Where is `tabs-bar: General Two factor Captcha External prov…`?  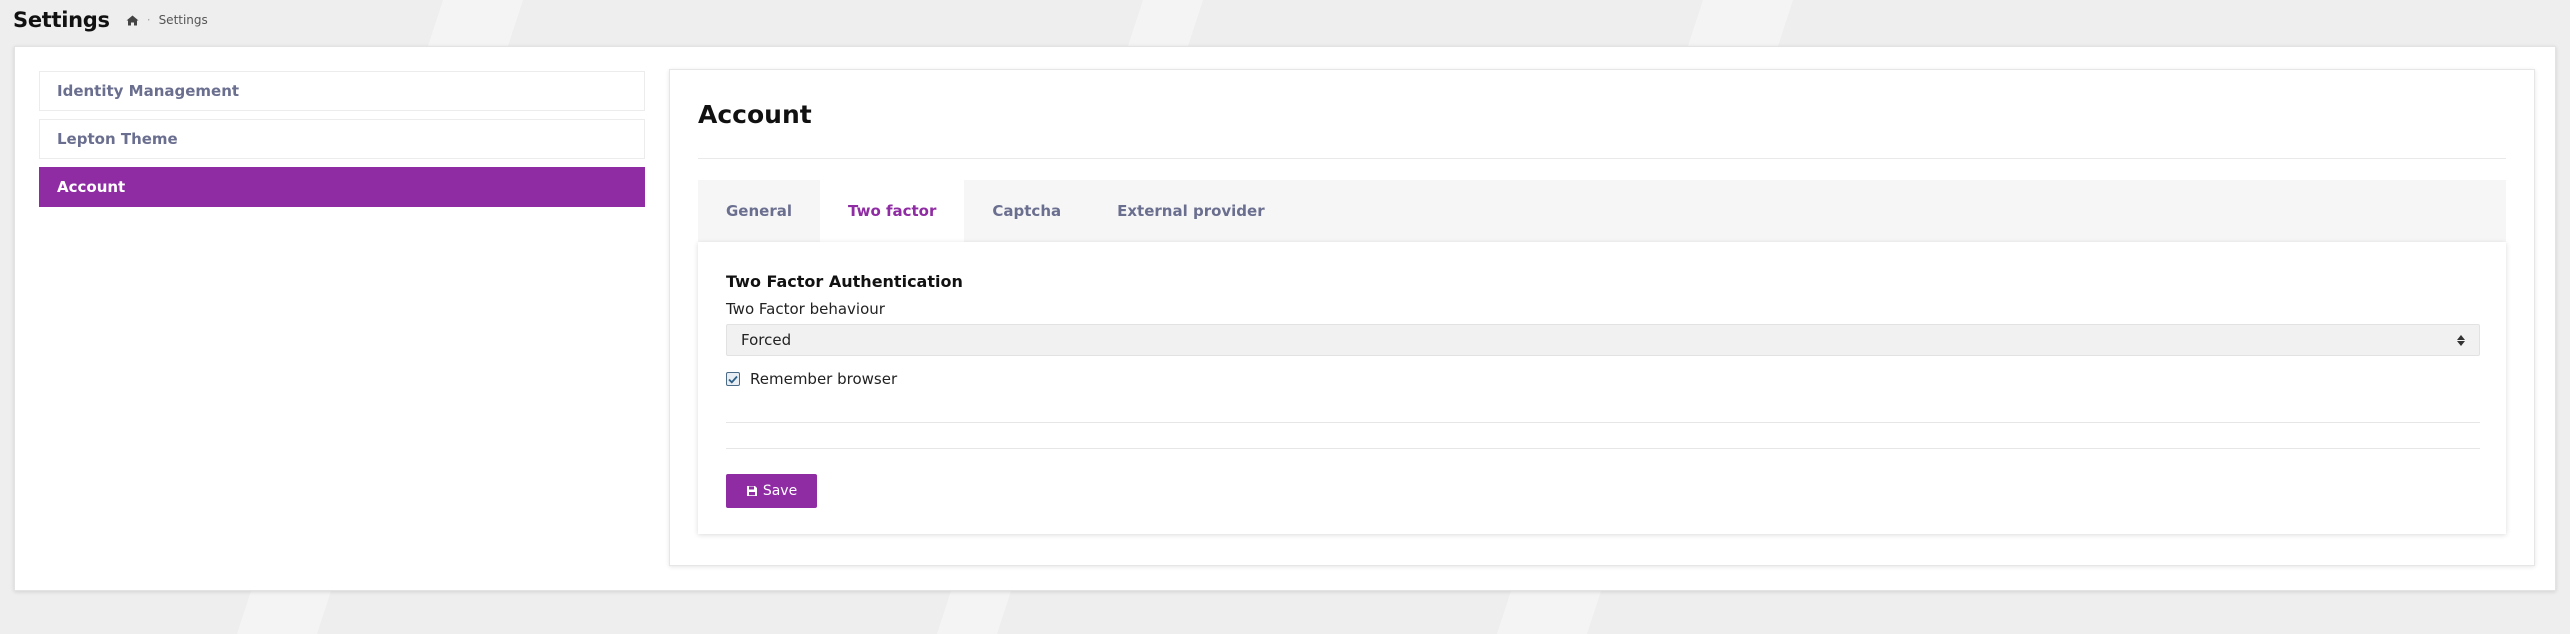
tabs-bar: General Two factor Captcha External prov… is located at coordinates (1602, 211).